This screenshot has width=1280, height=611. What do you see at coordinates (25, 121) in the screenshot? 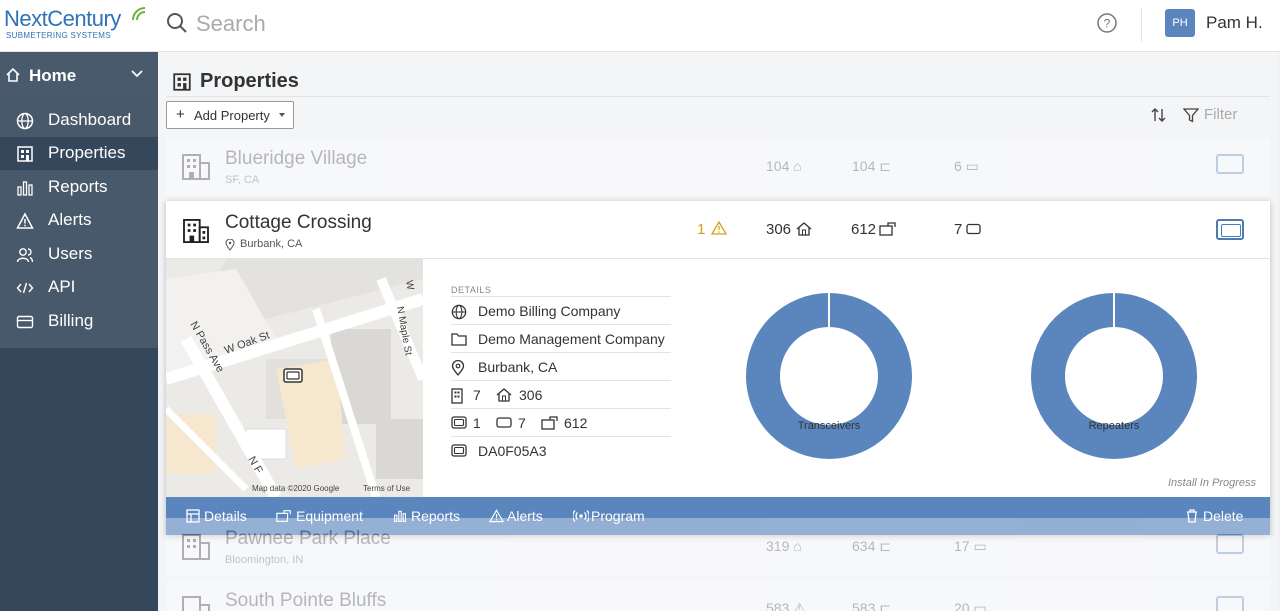
I see `globe-icon` at bounding box center [25, 121].